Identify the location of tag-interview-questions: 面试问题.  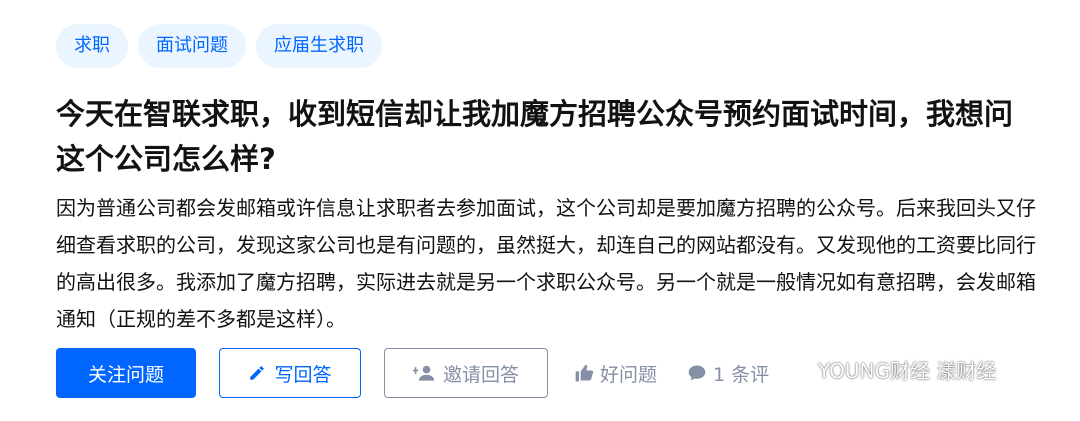
(192, 46).